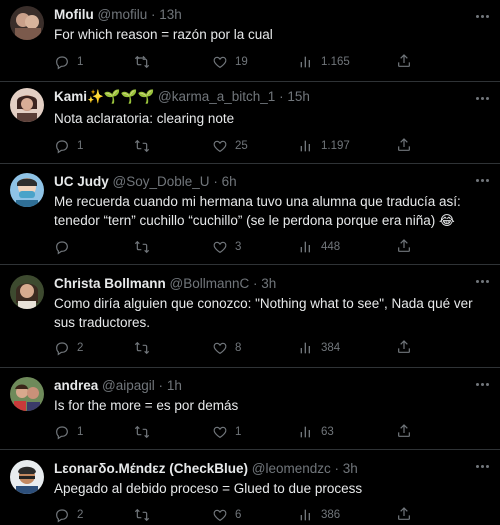 The height and width of the screenshot is (525, 500). What do you see at coordinates (270, 432) in the screenshot?
I see `tweet-actions: 1 1 63` at bounding box center [270, 432].